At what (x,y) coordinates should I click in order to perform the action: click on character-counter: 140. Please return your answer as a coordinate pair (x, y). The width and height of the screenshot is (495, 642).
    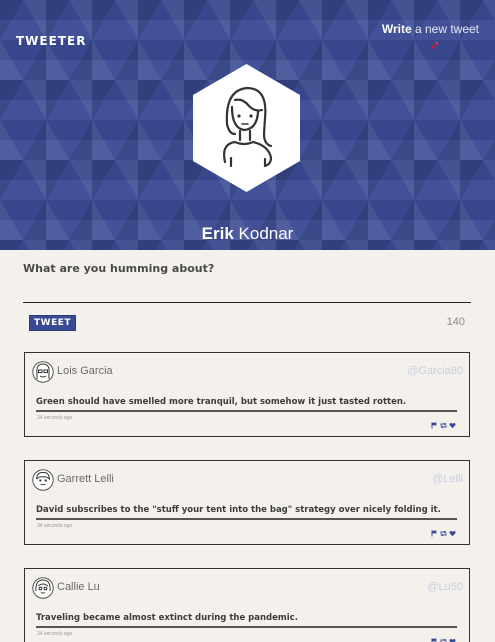
    Looking at the image, I should click on (455, 322).